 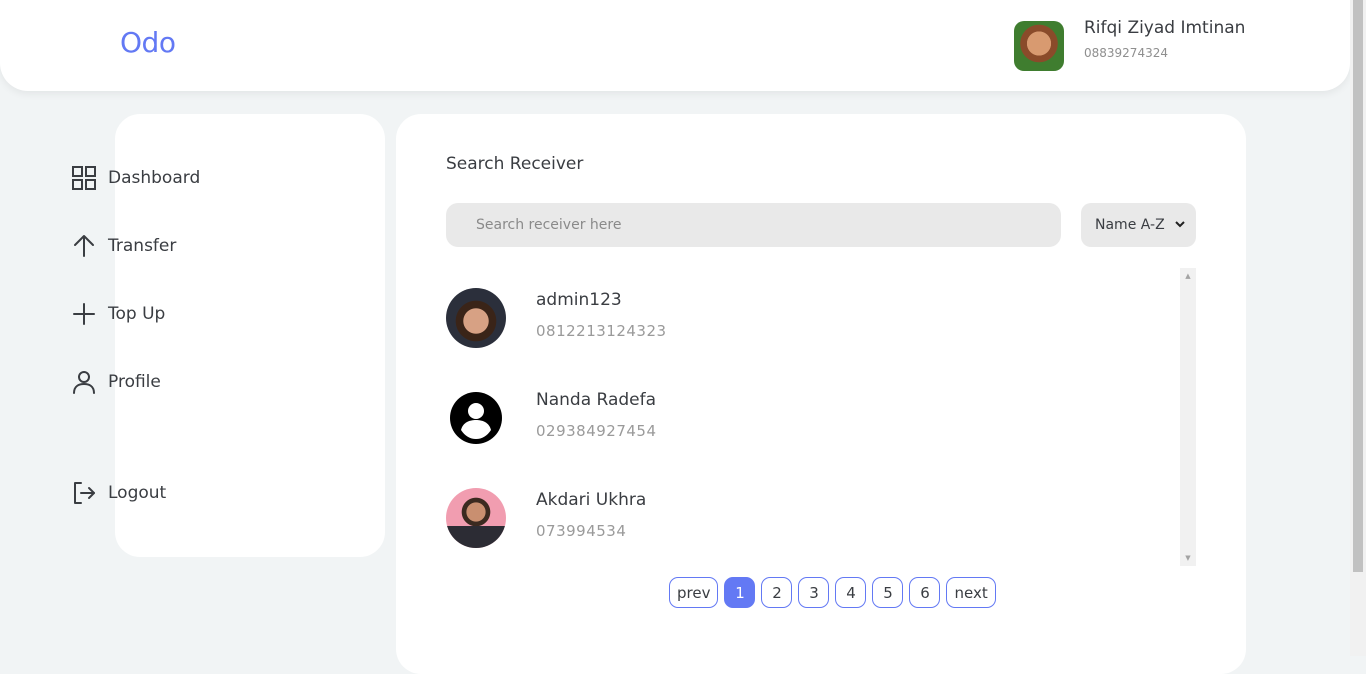 What do you see at coordinates (925, 592) in the screenshot?
I see `page-button-6: 6` at bounding box center [925, 592].